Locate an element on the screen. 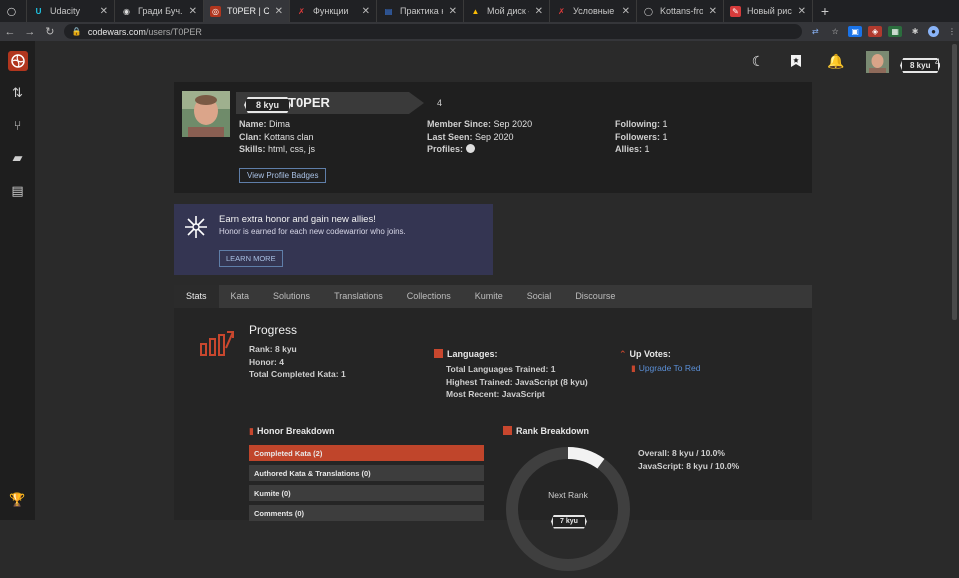 The image size is (959, 578). completed-value: 1 is located at coordinates (343, 374).